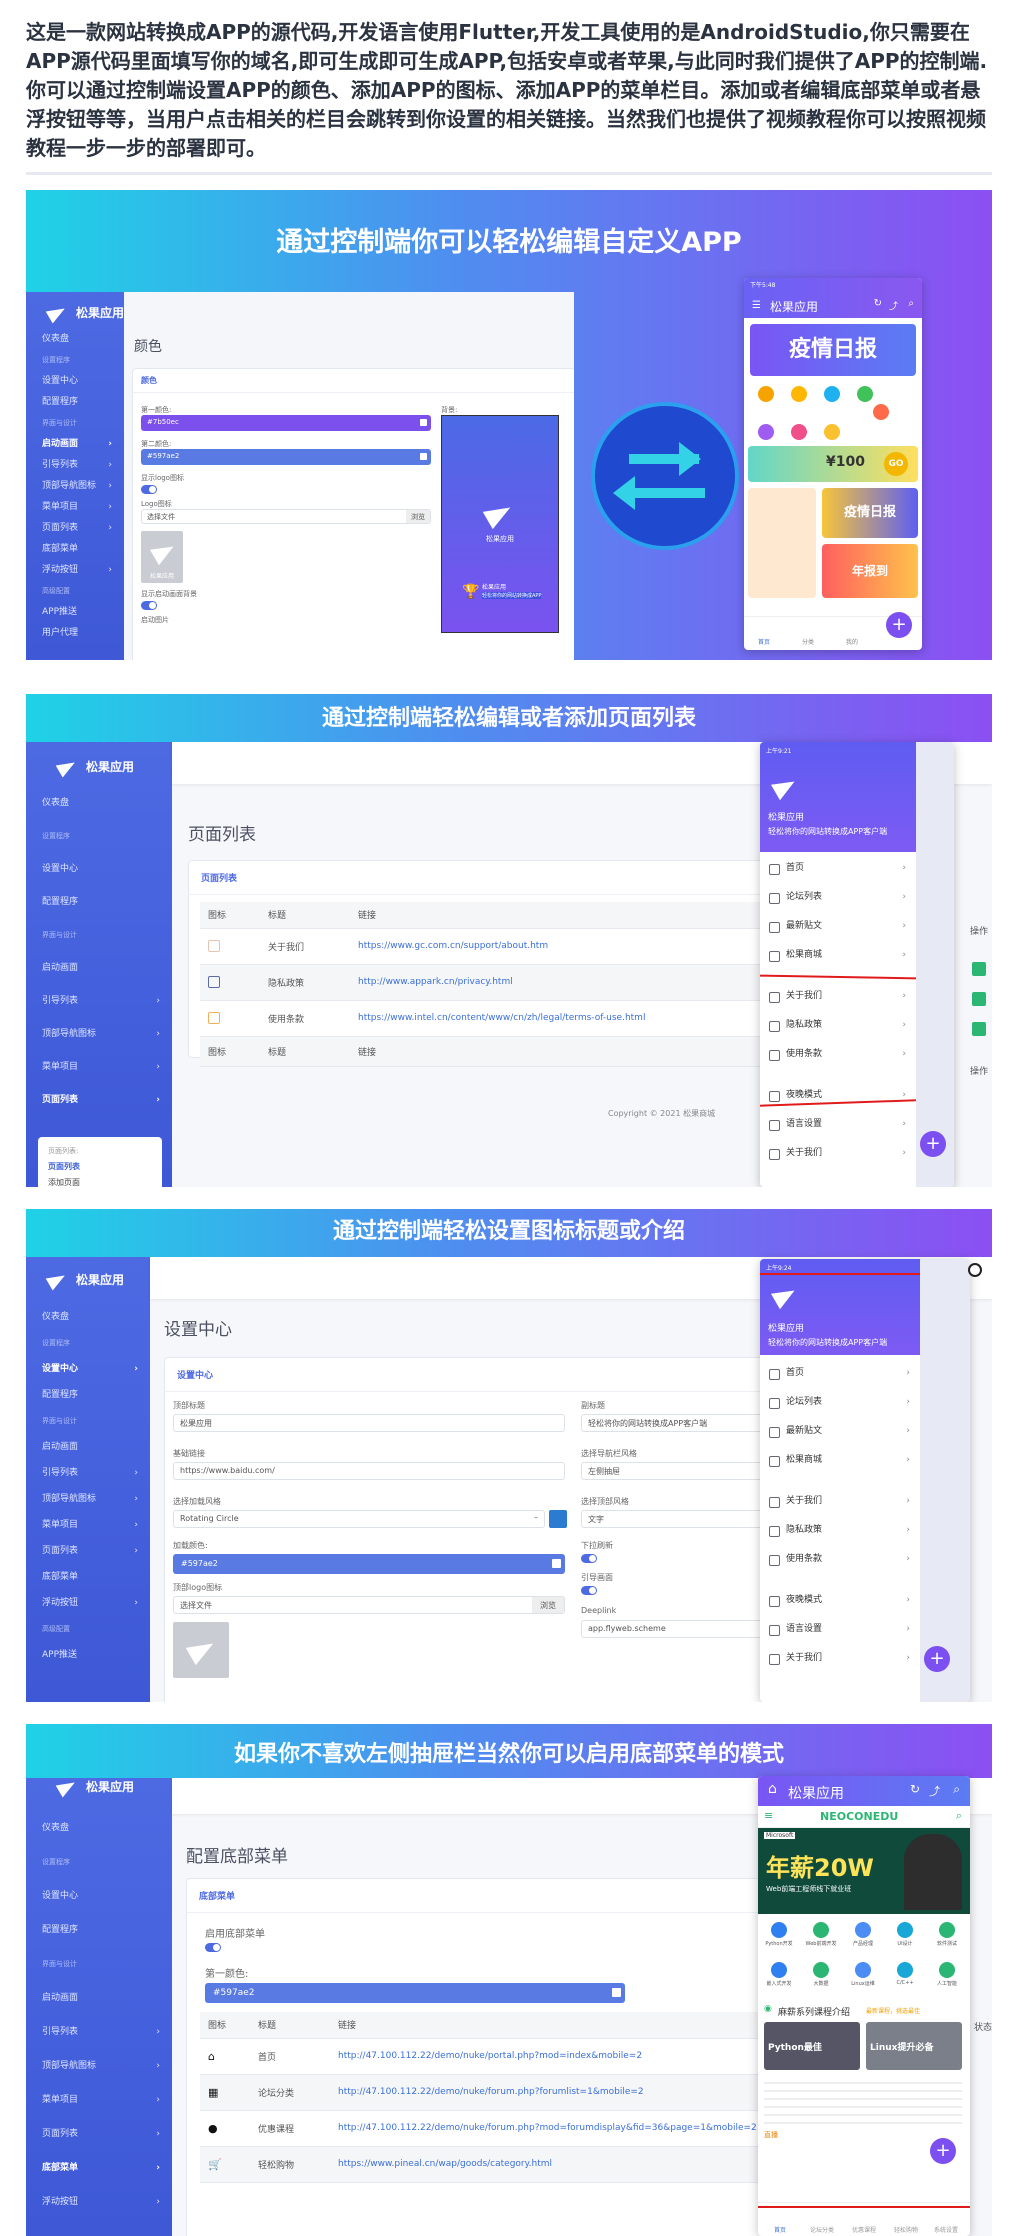 The height and width of the screenshot is (2236, 1011). What do you see at coordinates (863, 1973) in the screenshot?
I see `category-item: Linux运维` at bounding box center [863, 1973].